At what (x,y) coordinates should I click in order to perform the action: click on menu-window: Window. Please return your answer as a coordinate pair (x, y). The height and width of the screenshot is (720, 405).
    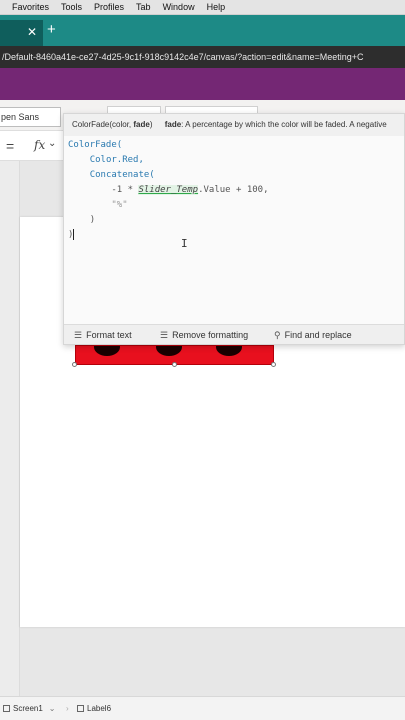
    Looking at the image, I should click on (179, 7).